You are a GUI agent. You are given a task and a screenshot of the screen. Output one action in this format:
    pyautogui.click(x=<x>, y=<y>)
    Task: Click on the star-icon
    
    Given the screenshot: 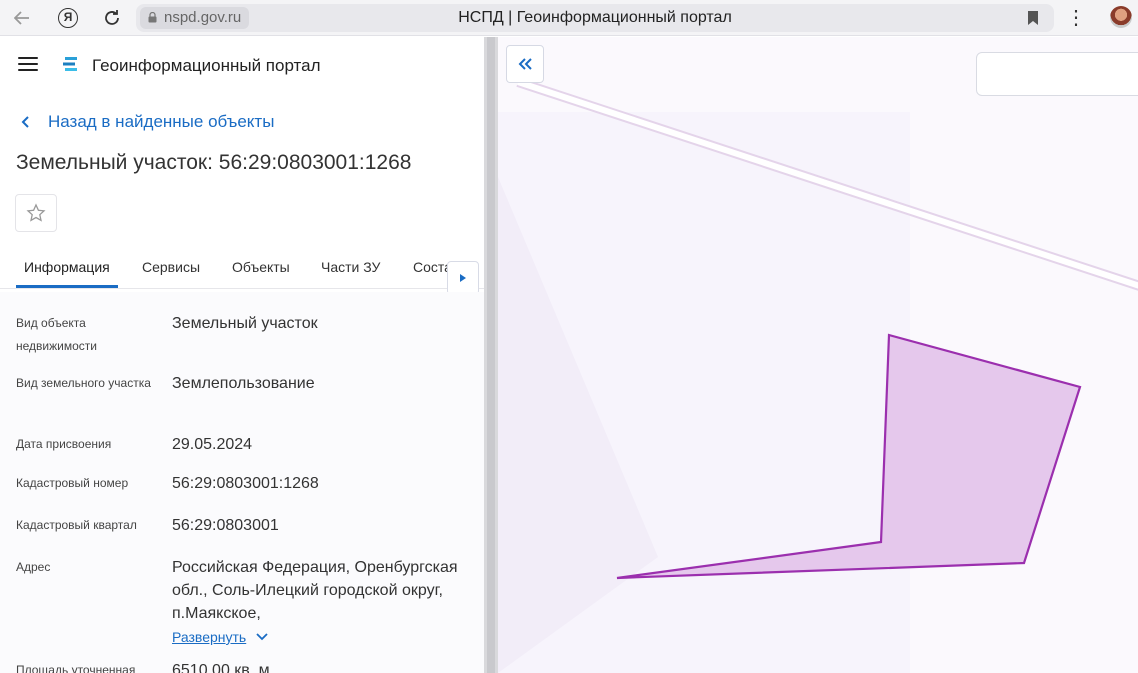 What is the action you would take?
    pyautogui.click(x=36, y=212)
    